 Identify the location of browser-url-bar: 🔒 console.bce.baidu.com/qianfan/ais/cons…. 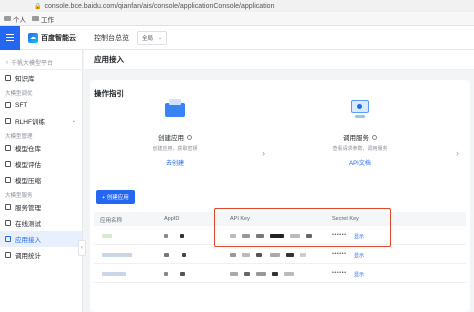
(237, 6).